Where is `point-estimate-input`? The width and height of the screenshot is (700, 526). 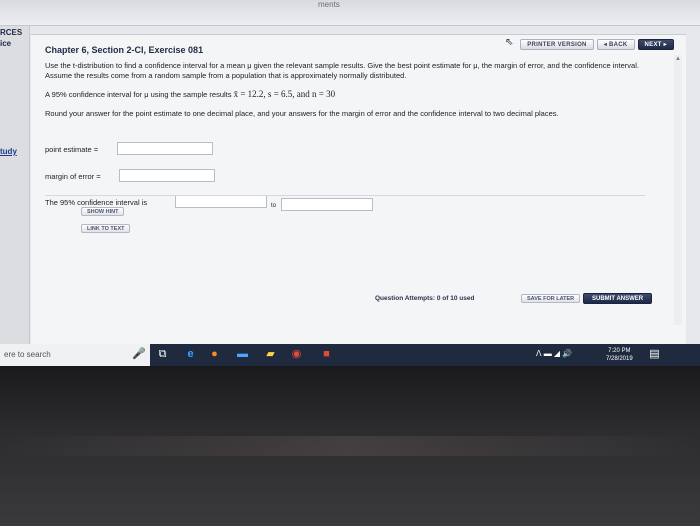 point-estimate-input is located at coordinates (165, 148).